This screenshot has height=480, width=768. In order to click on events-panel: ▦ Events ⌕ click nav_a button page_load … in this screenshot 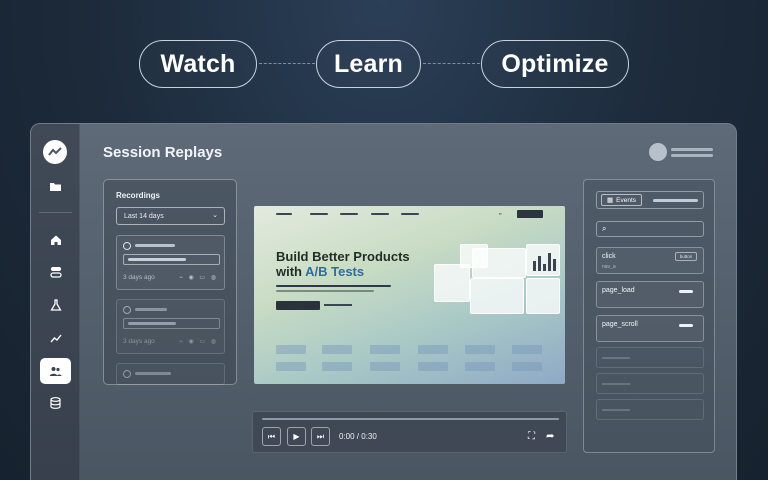, I will do `click(649, 316)`.